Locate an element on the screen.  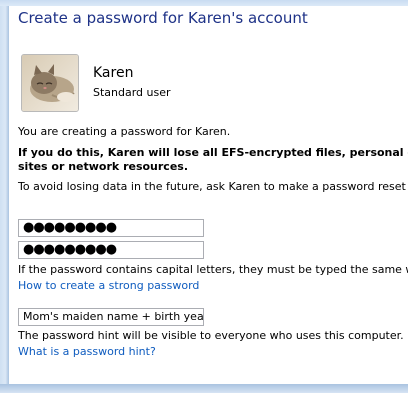
strong-password-link: How to create a strong password is located at coordinates (108, 285).